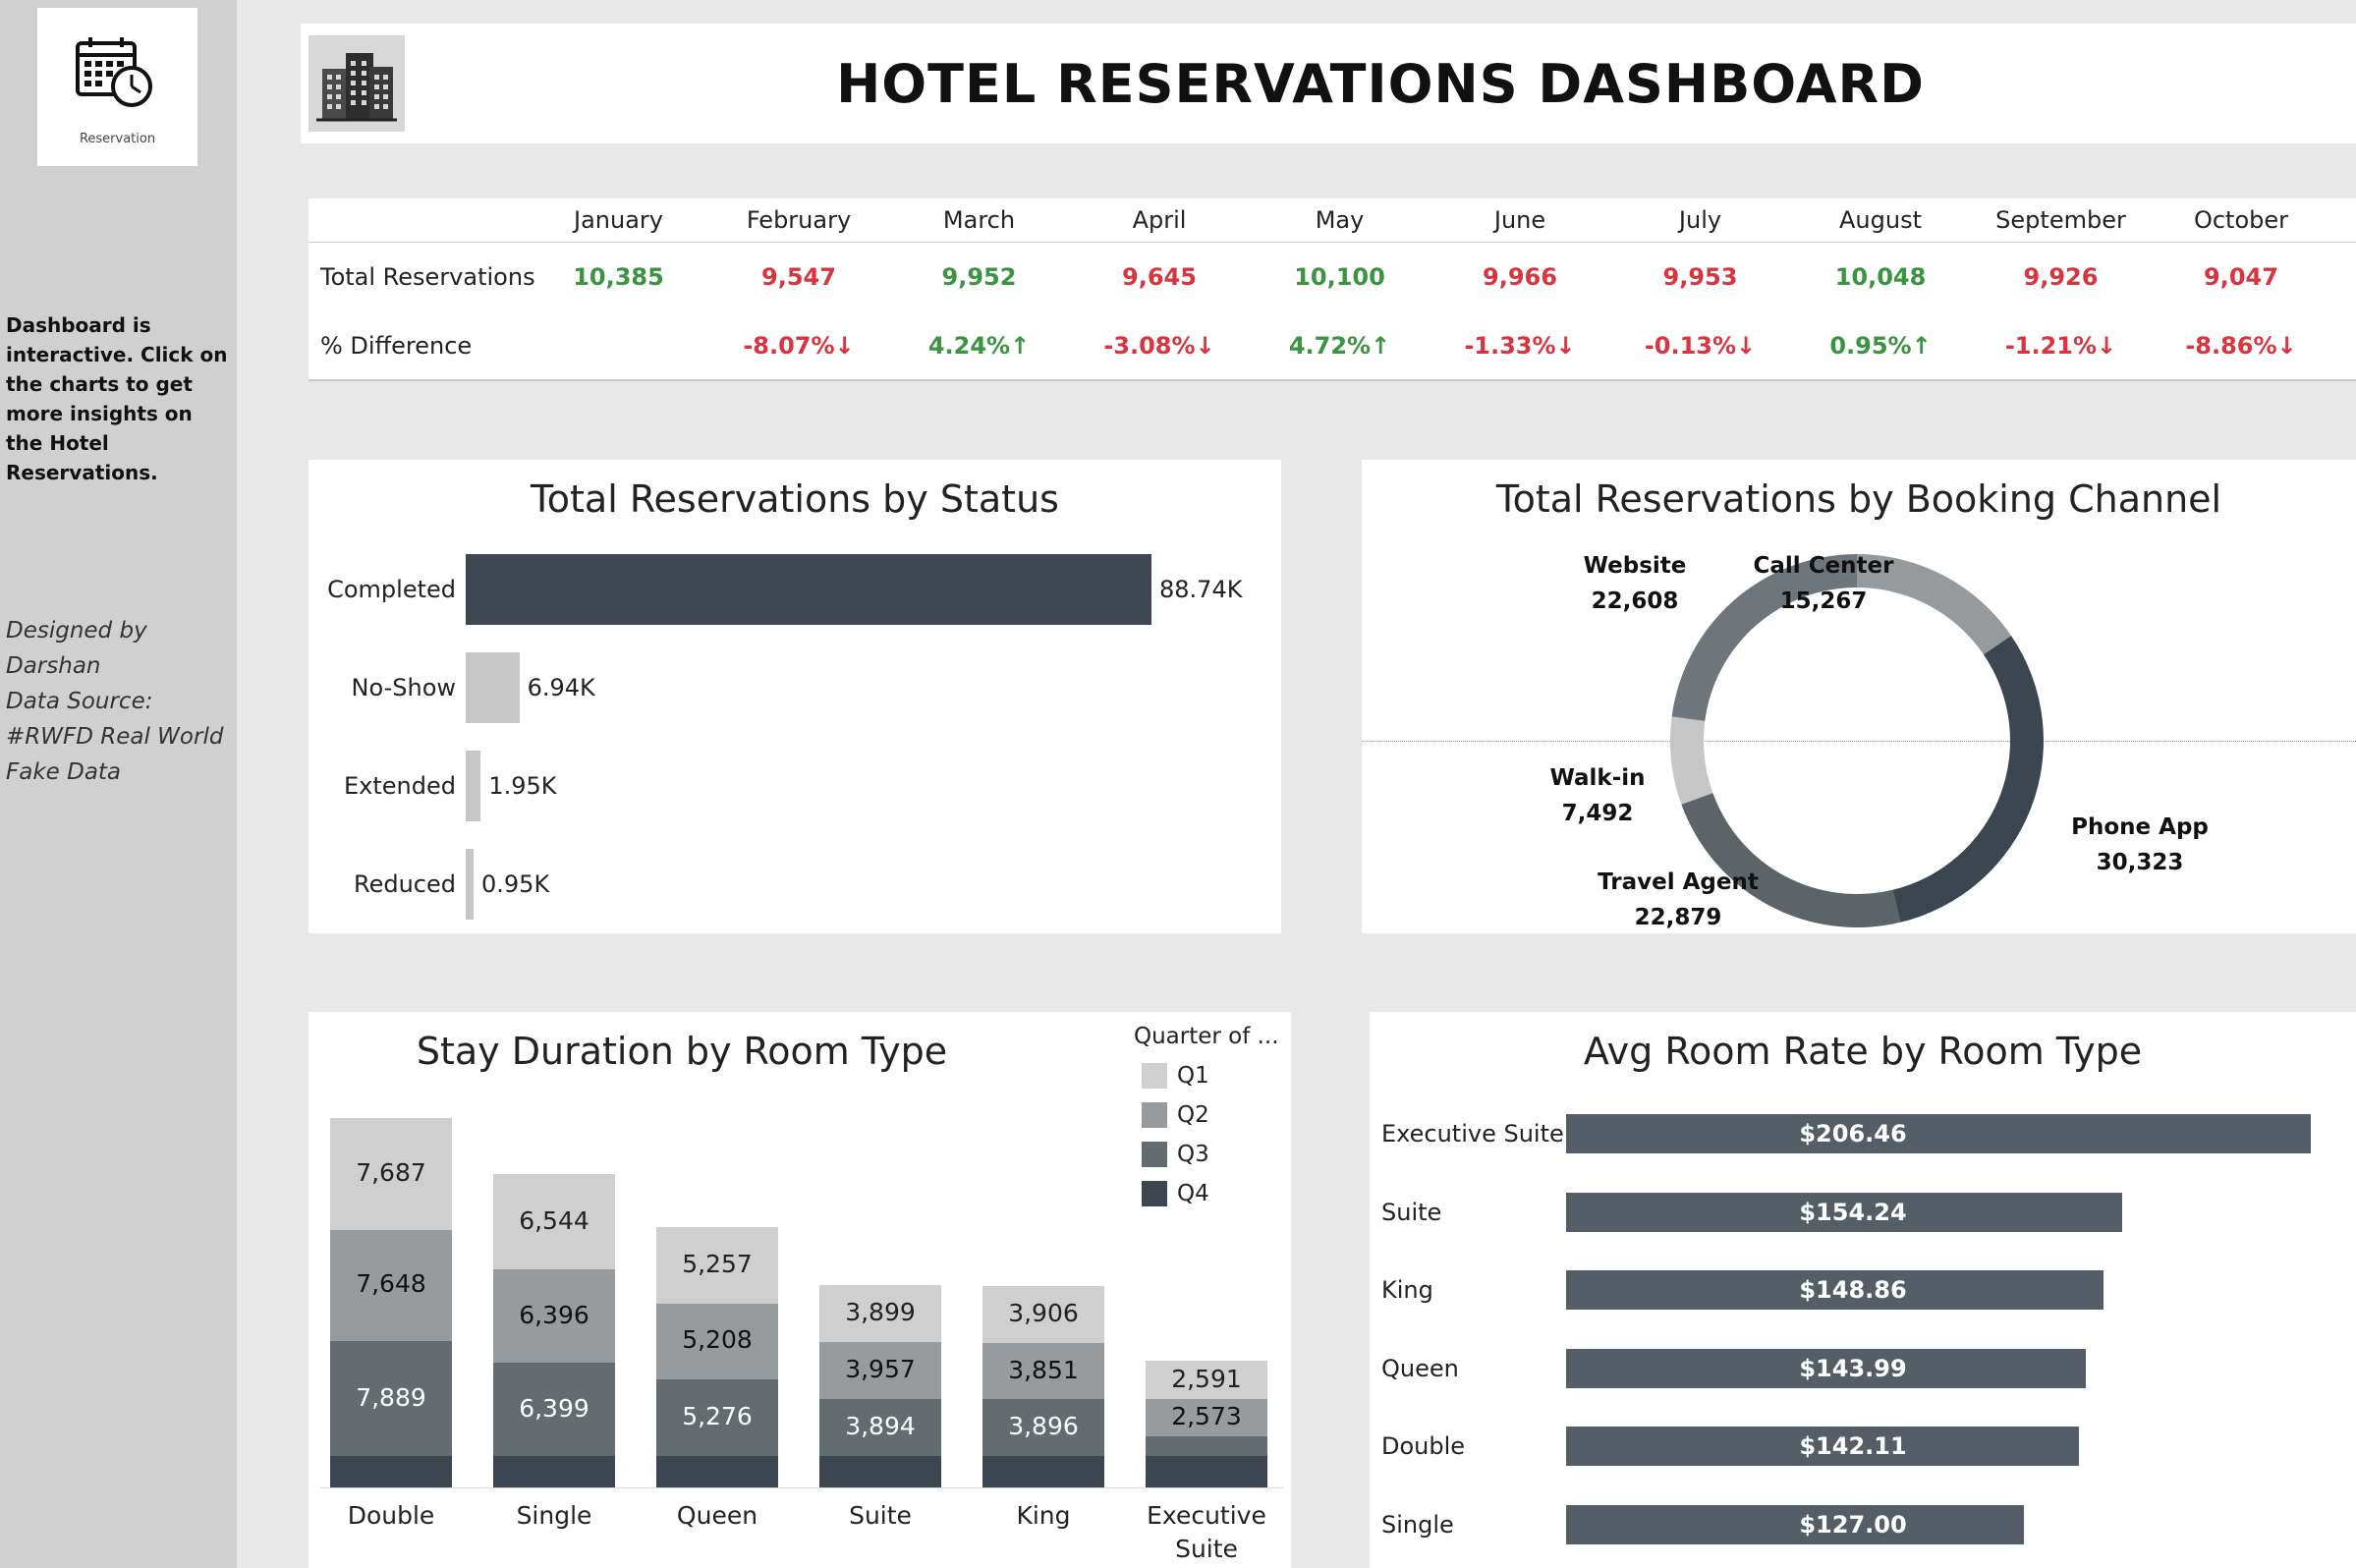  What do you see at coordinates (1201, 589) in the screenshot?
I see `status-value-label: 88.74K` at bounding box center [1201, 589].